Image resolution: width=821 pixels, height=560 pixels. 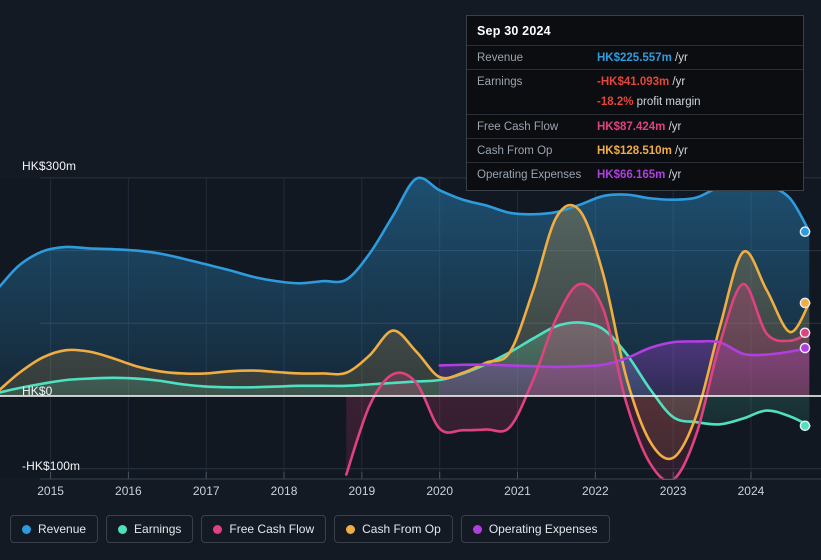 I want to click on tooltip-row-value: HK$128.510m /yr, so click(x=642, y=151).